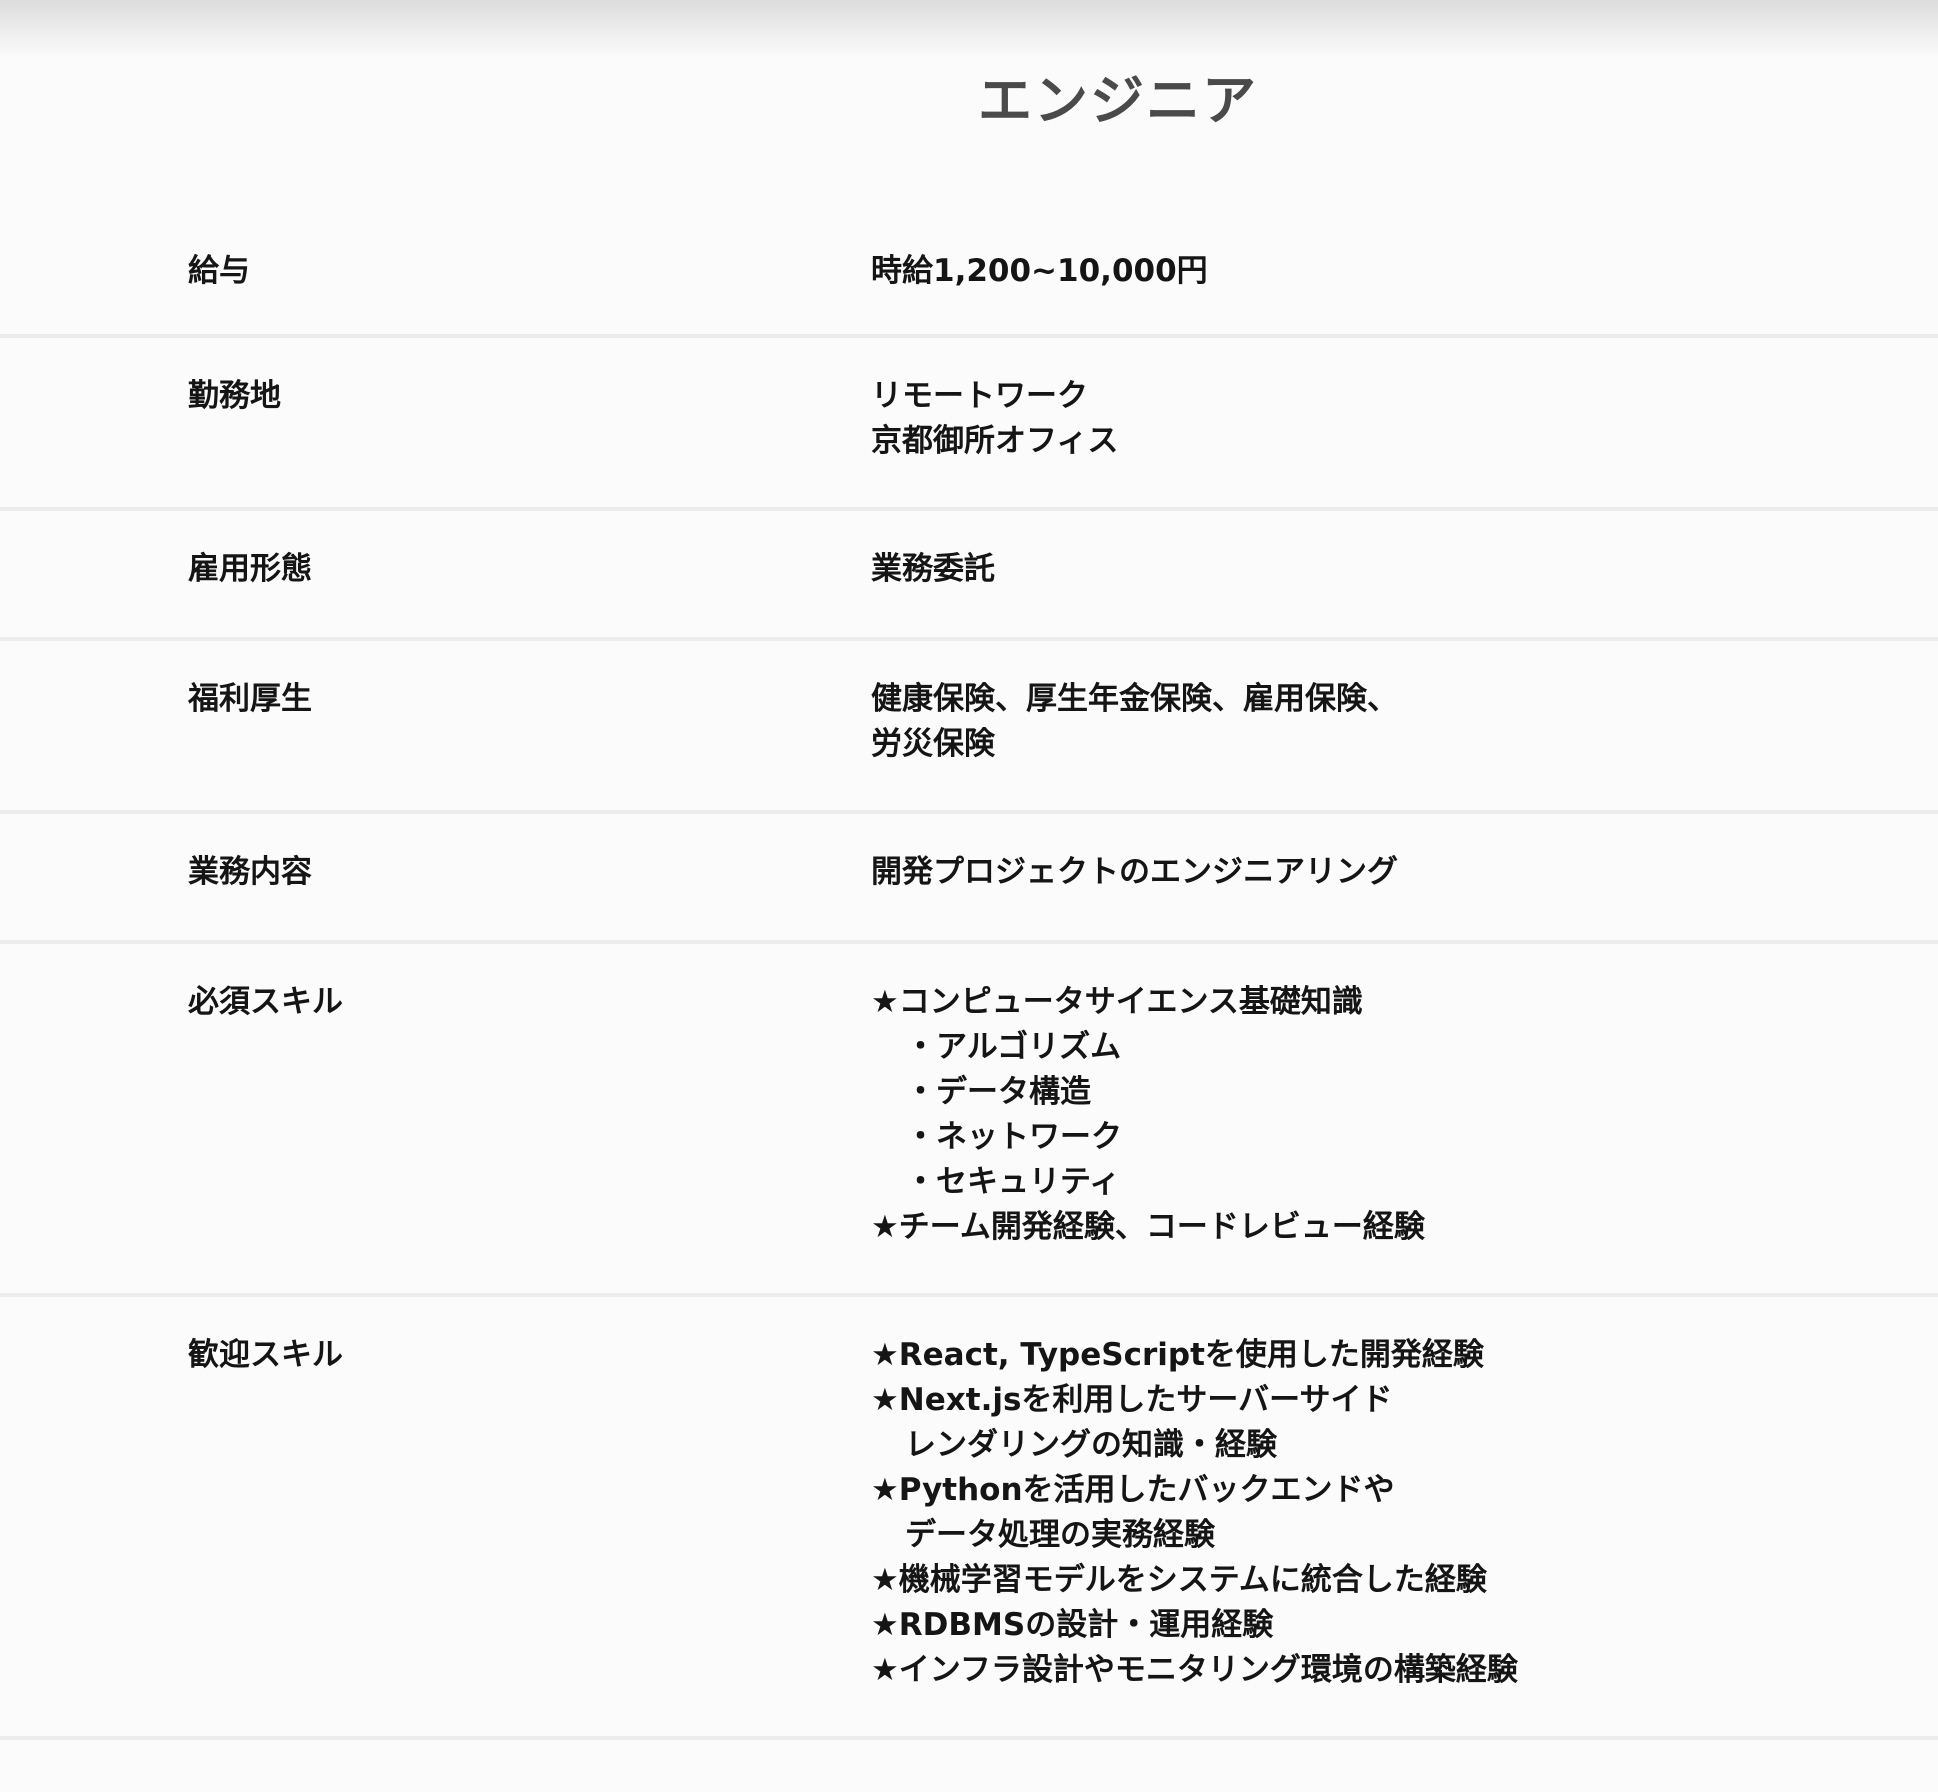 The height and width of the screenshot is (1792, 1938). Describe the element at coordinates (995, 441) in the screenshot. I see `value-line: 京都御所オフィス` at that location.